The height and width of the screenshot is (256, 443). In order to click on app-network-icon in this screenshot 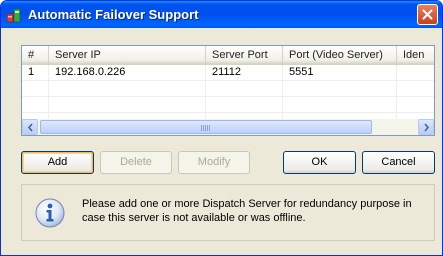, I will do `click(14, 15)`.